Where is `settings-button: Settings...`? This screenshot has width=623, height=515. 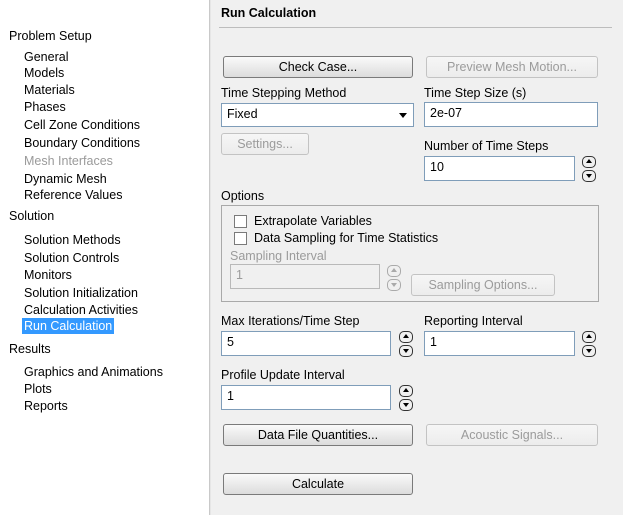 settings-button: Settings... is located at coordinates (265, 144).